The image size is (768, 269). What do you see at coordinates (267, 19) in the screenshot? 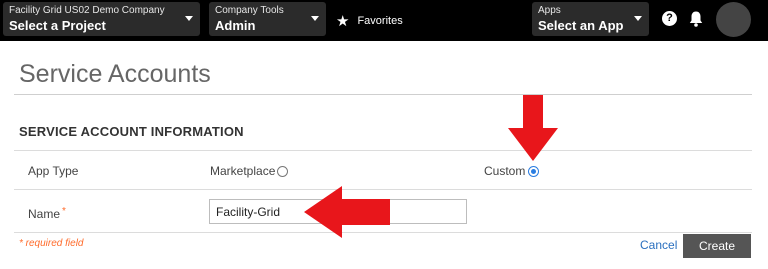
I see `company-tools-selector: Company Tools Admin` at bounding box center [267, 19].